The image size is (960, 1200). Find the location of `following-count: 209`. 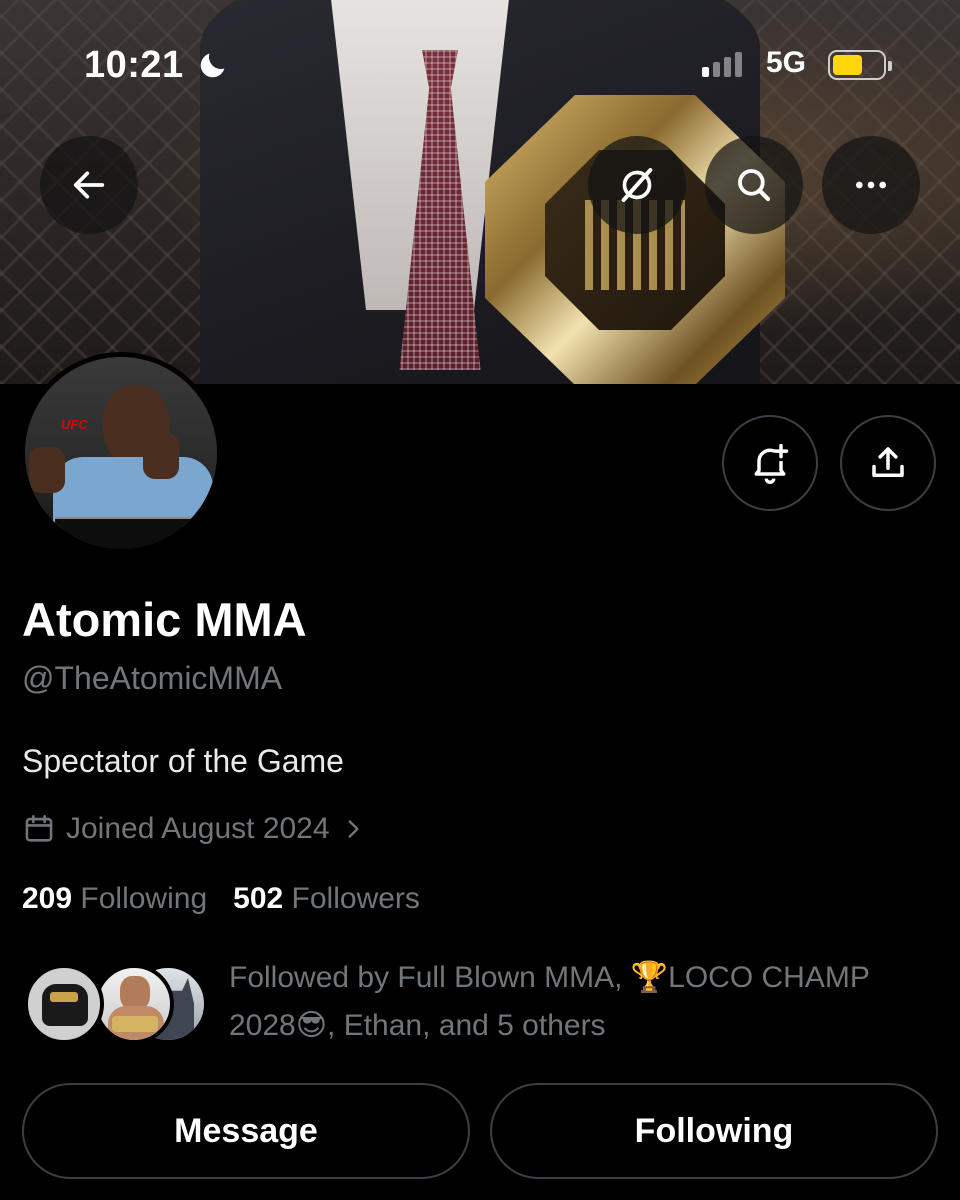

following-count: 209 is located at coordinates (47, 898).